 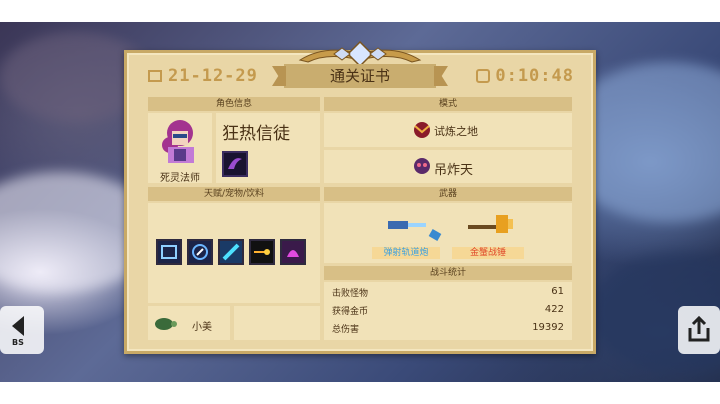 I want to click on railgun-icon, so click(x=415, y=231).